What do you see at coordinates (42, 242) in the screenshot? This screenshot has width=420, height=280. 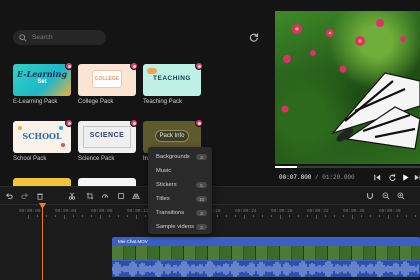 I see `playhead` at bounding box center [42, 242].